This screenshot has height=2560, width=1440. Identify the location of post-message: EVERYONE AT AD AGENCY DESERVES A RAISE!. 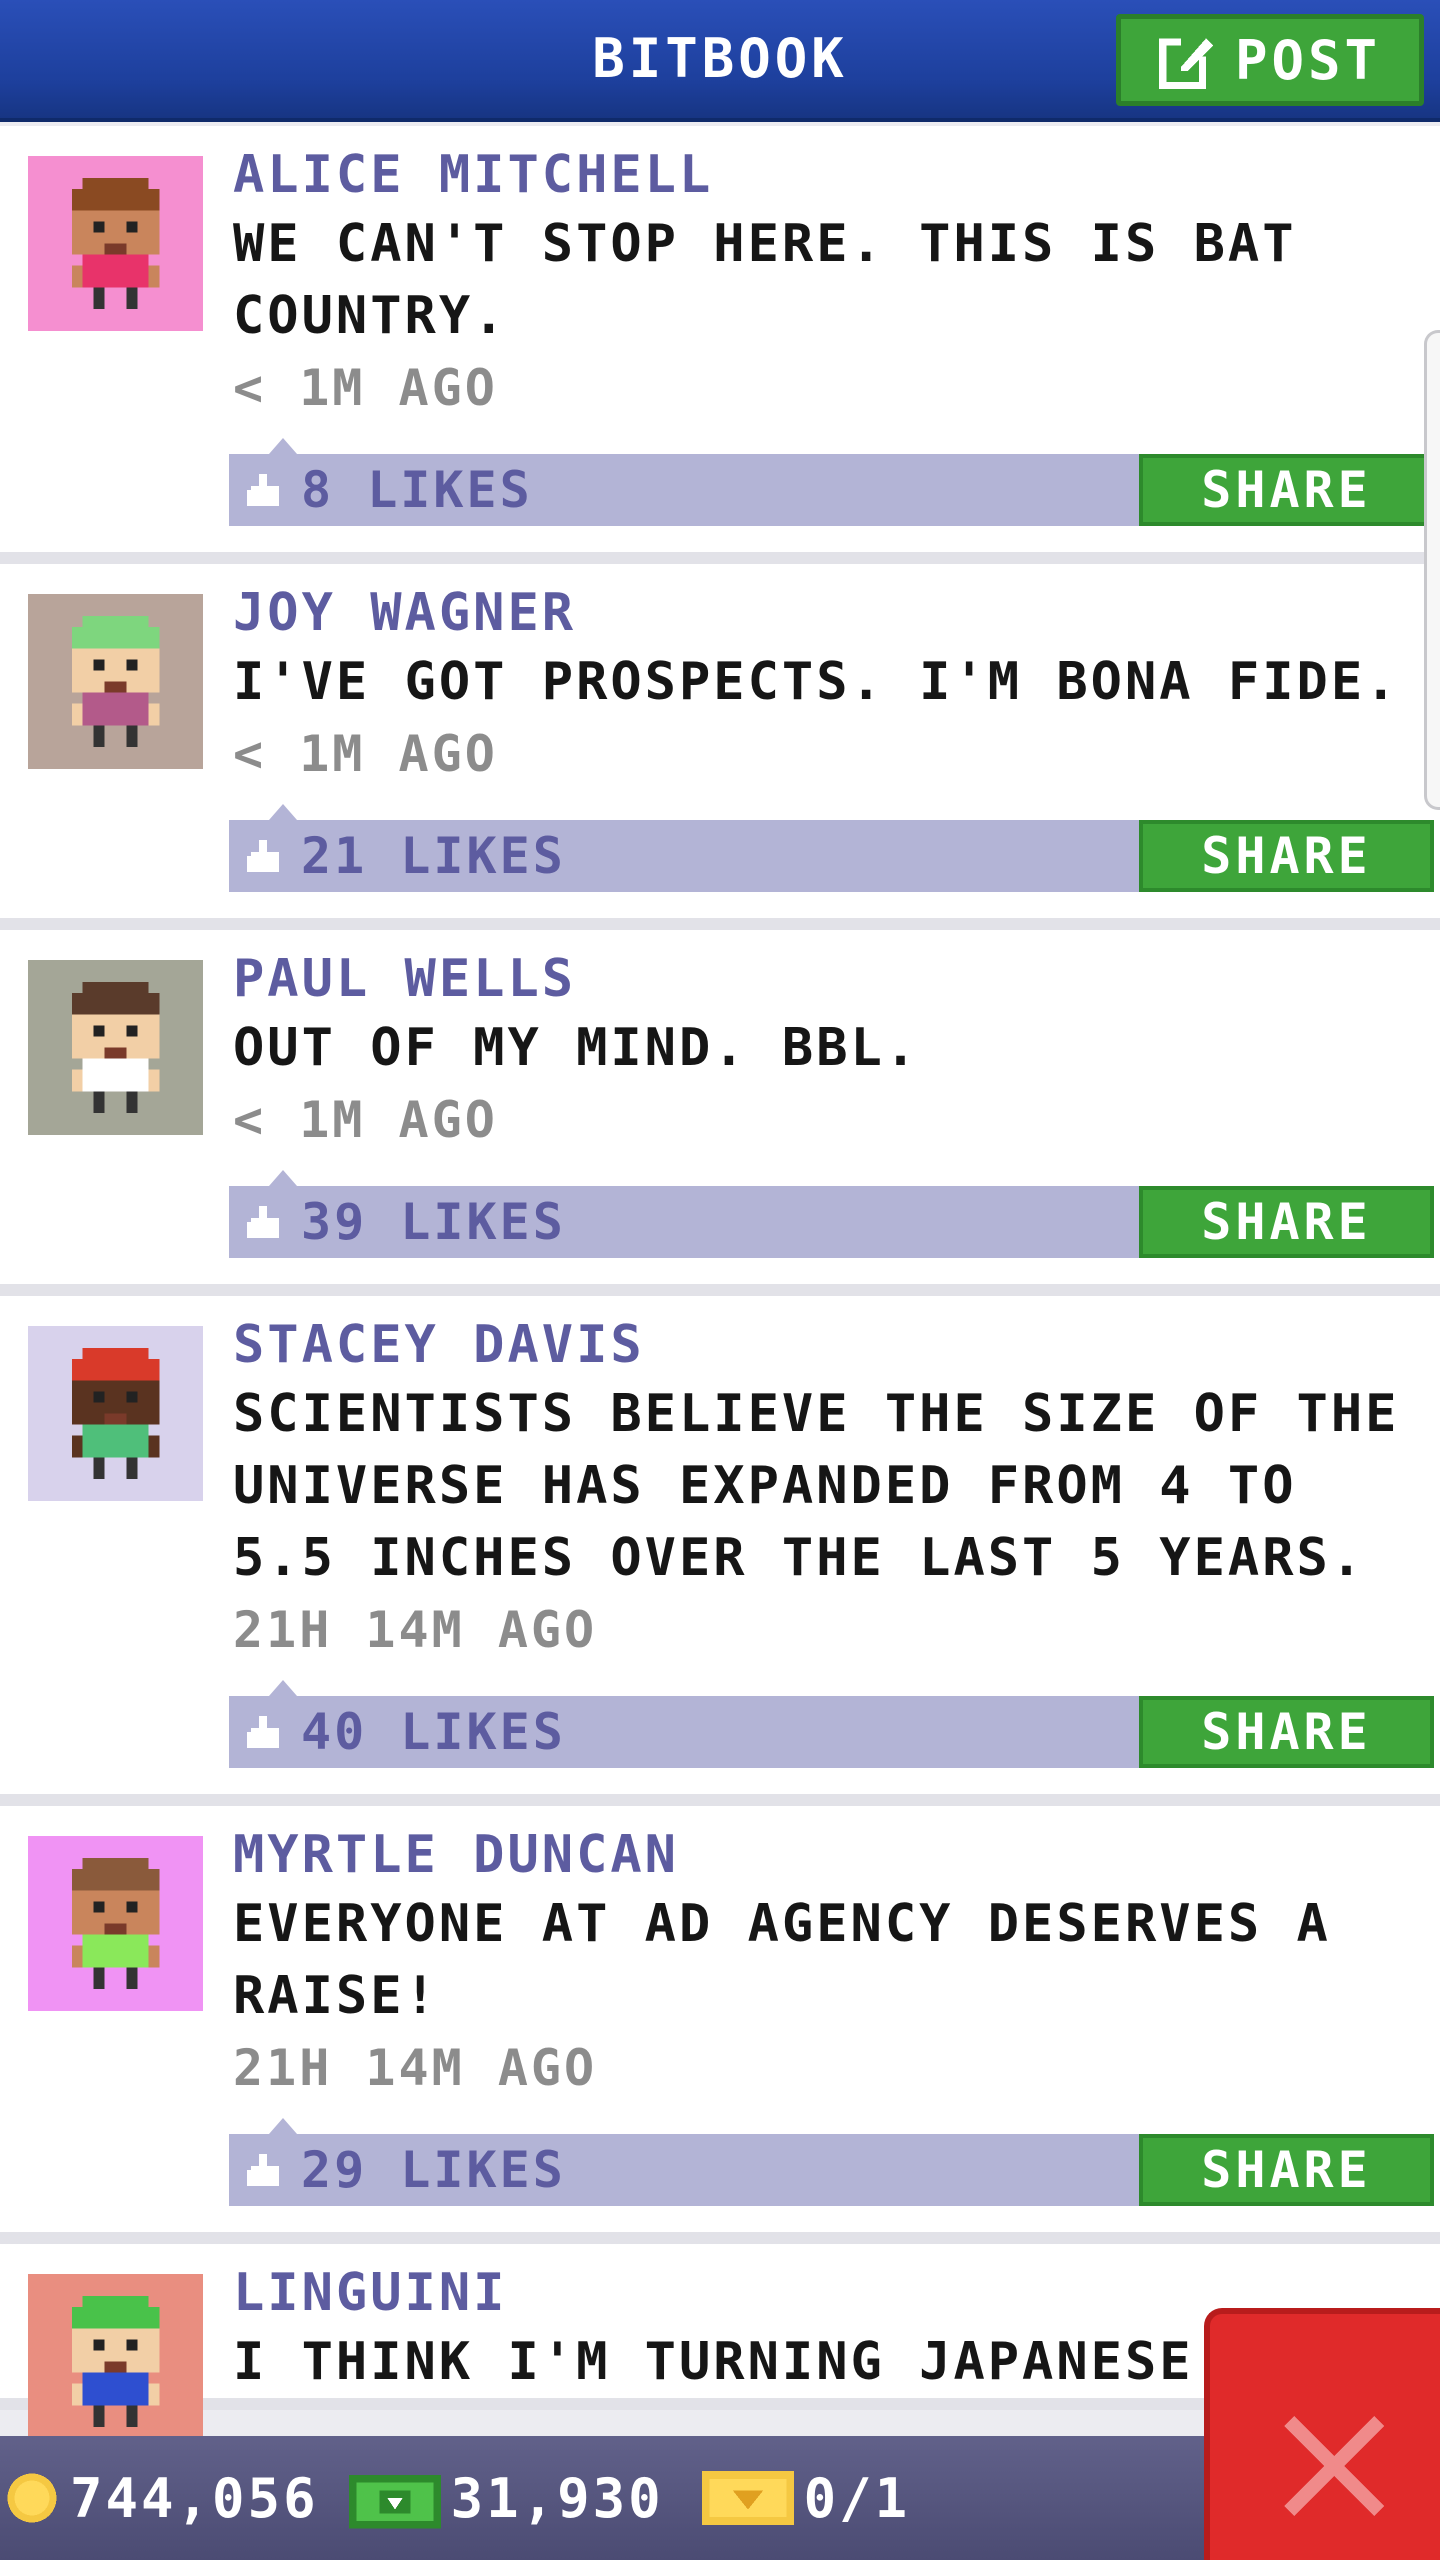
(782, 1960).